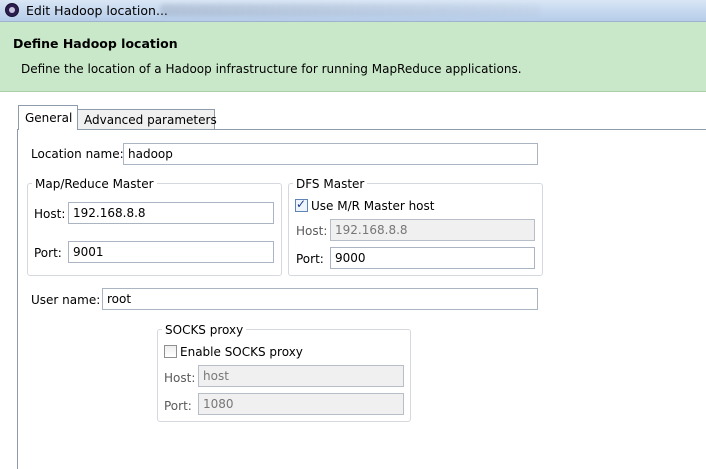 The width and height of the screenshot is (706, 469). What do you see at coordinates (170, 351) in the screenshot?
I see `enable-socks-proxy-checkbox` at bounding box center [170, 351].